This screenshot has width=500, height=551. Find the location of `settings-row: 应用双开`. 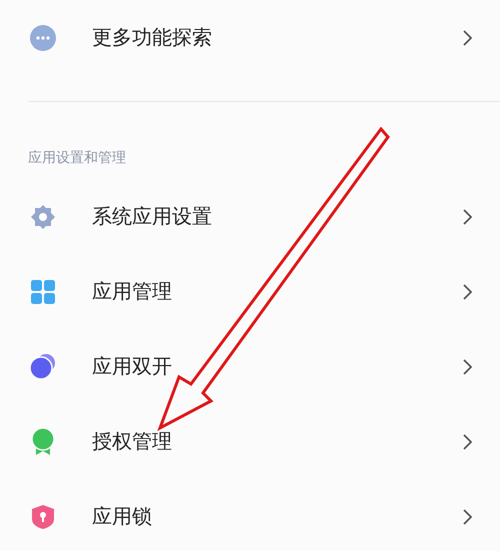

settings-row: 应用双开 is located at coordinates (250, 366).